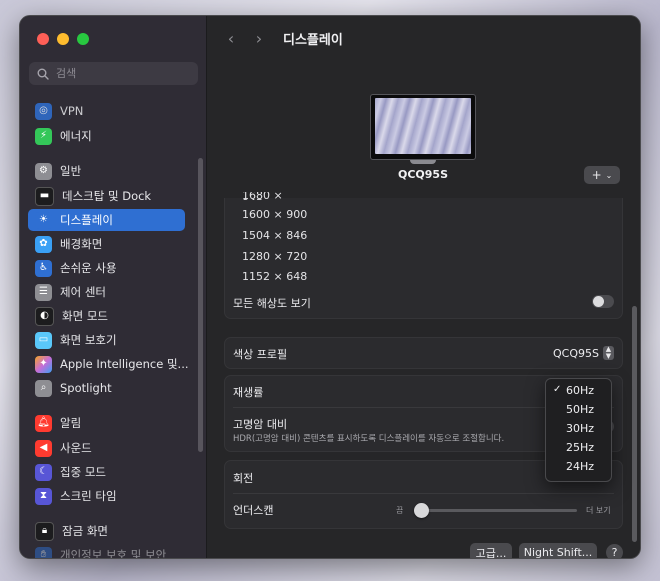 Image resolution: width=660 pixels, height=581 pixels. What do you see at coordinates (313, 40) in the screenshot?
I see `page-title: 디스플레이` at bounding box center [313, 40].